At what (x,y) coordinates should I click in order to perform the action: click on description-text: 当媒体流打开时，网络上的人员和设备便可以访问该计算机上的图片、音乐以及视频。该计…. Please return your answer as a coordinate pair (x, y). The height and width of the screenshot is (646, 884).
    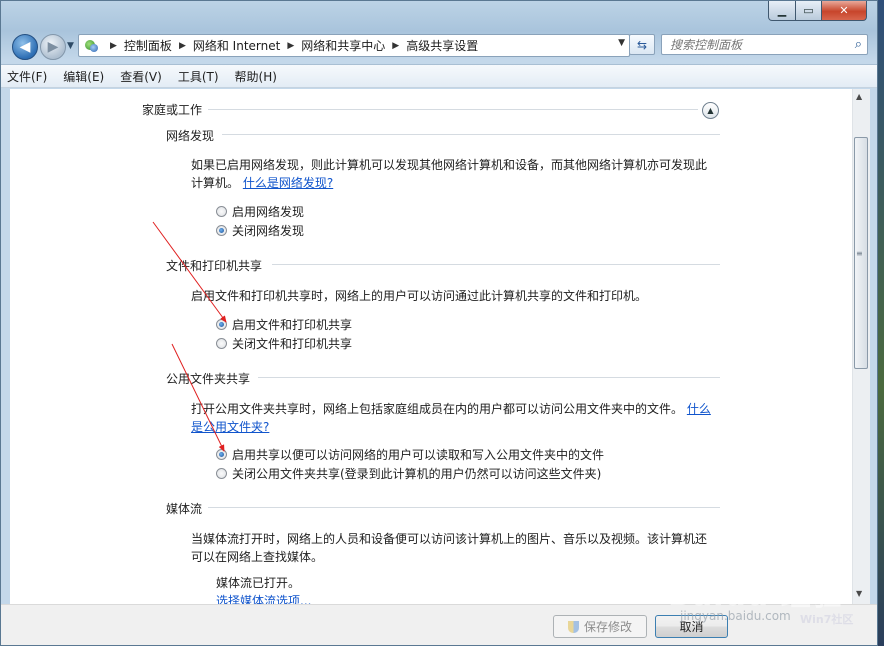
    Looking at the image, I should click on (449, 539).